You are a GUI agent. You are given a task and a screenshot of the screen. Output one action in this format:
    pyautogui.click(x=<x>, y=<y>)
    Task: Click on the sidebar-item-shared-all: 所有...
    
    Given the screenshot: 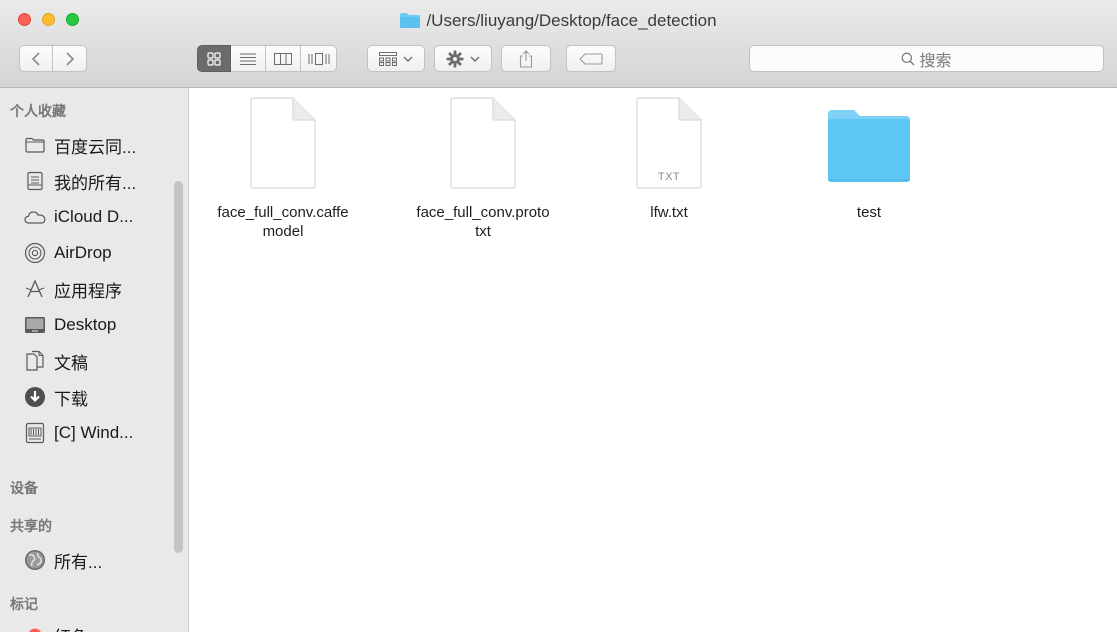 What is the action you would take?
    pyautogui.click(x=63, y=560)
    